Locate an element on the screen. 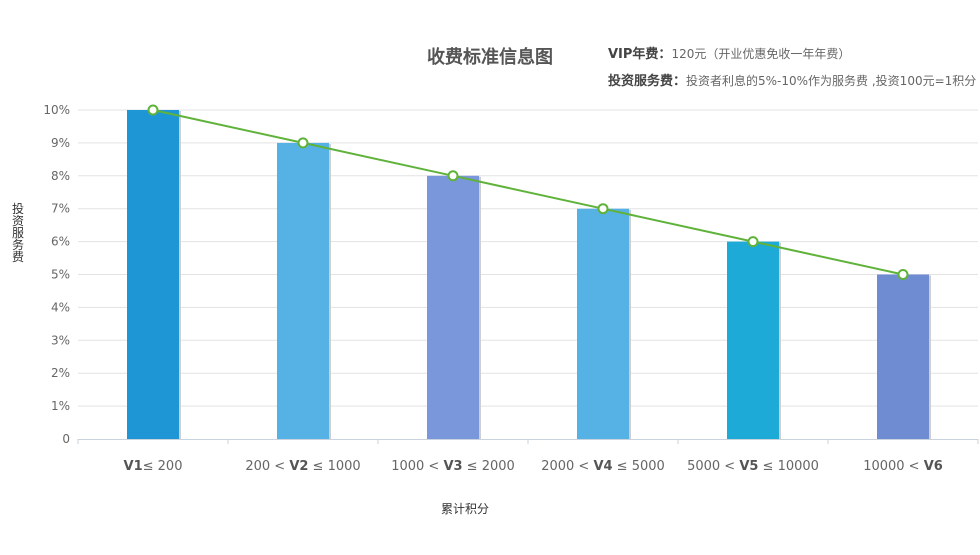  y-tick-label: 10% is located at coordinates (56, 110).